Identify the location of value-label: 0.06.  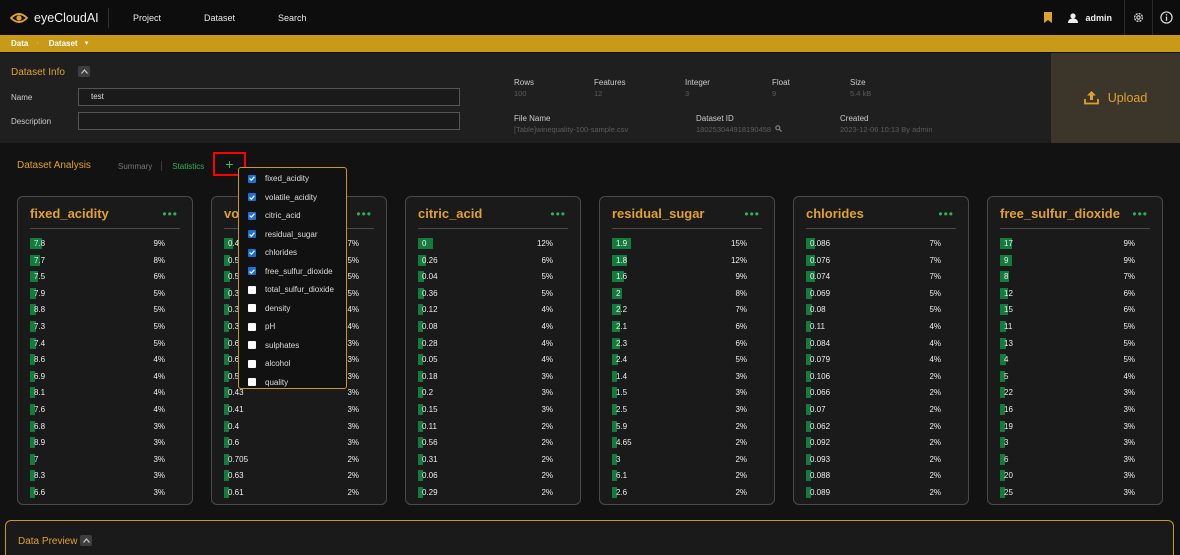
(430, 476).